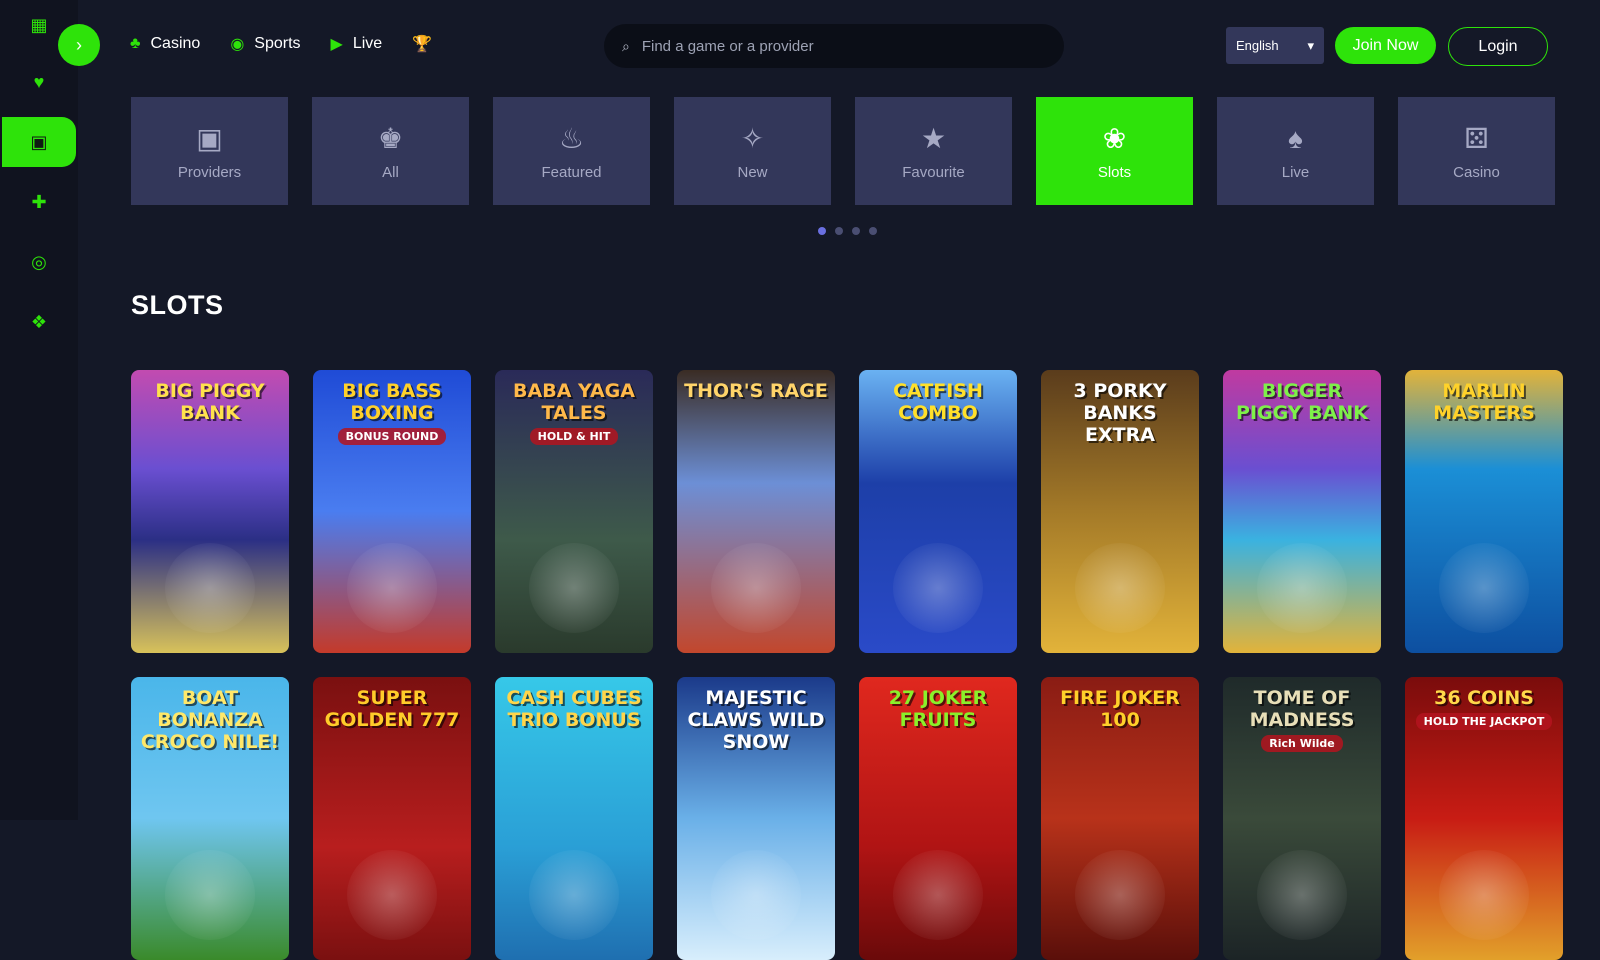 The height and width of the screenshot is (960, 1600). What do you see at coordinates (1302, 709) in the screenshot?
I see `game-title: TOME OF MADNESS` at bounding box center [1302, 709].